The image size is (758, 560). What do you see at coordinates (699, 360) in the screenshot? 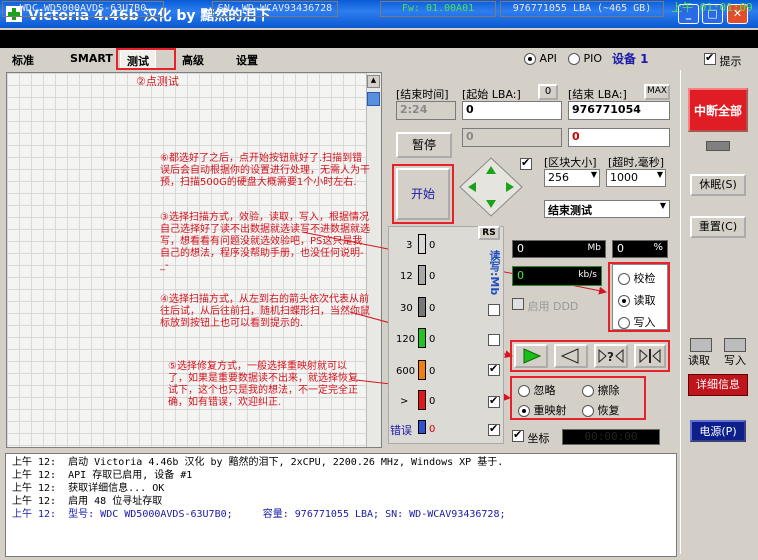
I see `read-indicator-label: 读取` at bounding box center [699, 360].